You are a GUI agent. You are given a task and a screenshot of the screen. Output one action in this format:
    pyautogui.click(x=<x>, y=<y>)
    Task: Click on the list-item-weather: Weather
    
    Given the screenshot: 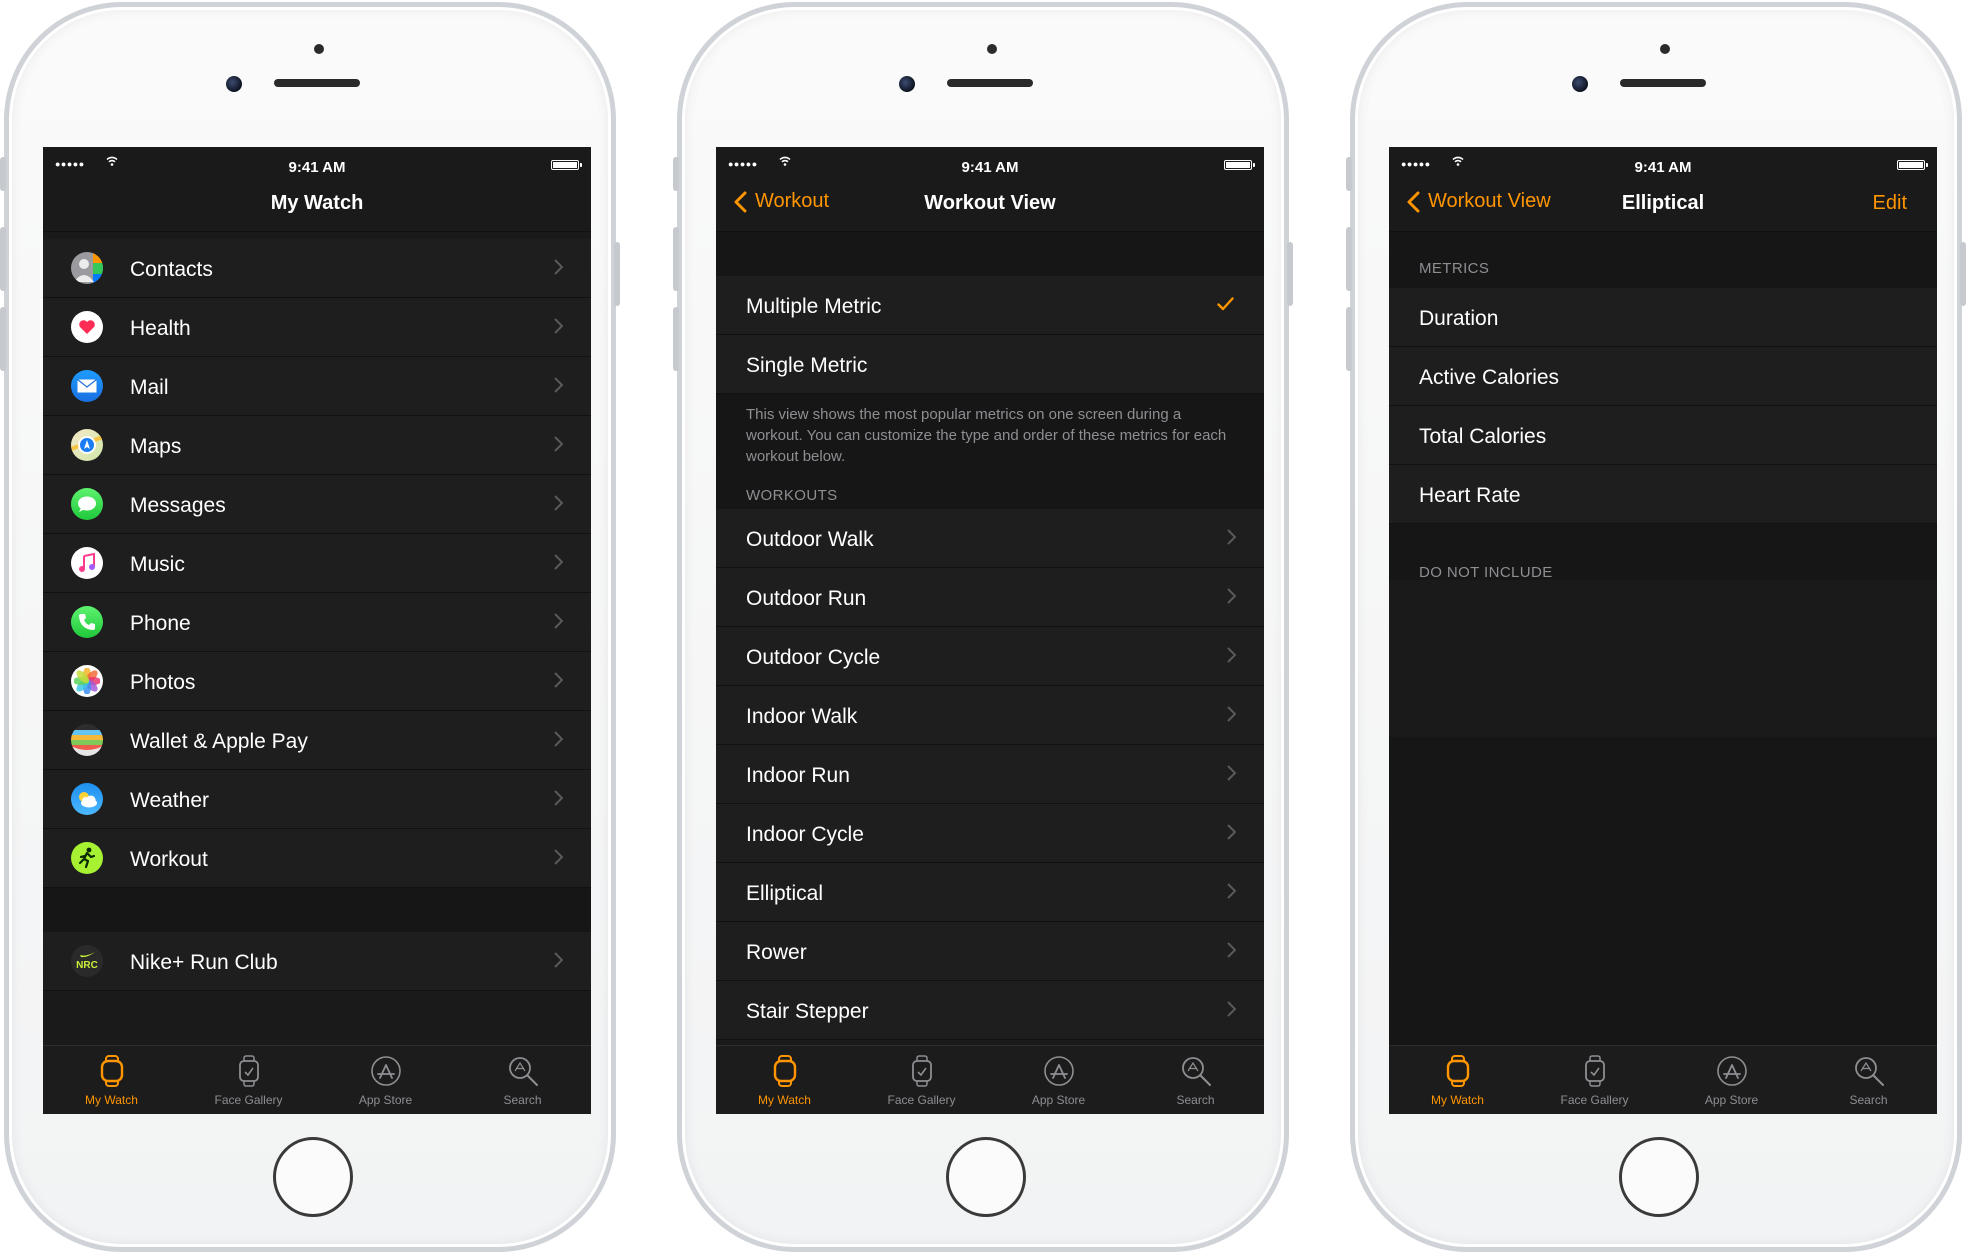 What is the action you would take?
    pyautogui.click(x=317, y=799)
    